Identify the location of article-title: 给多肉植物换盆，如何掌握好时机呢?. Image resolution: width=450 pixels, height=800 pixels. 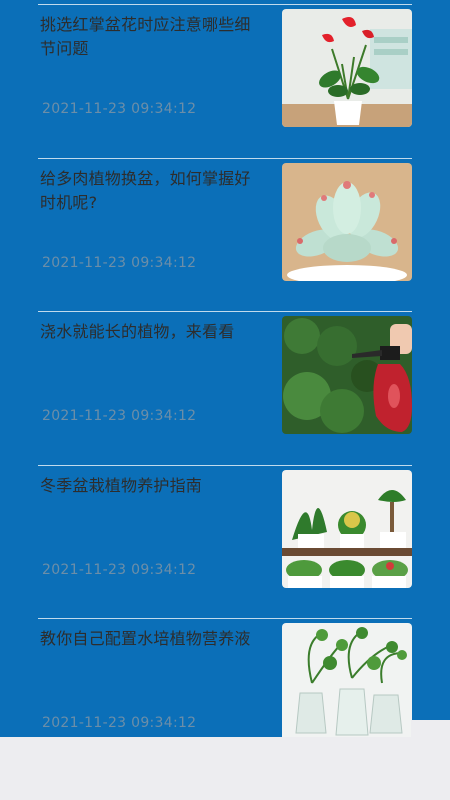
(145, 190).